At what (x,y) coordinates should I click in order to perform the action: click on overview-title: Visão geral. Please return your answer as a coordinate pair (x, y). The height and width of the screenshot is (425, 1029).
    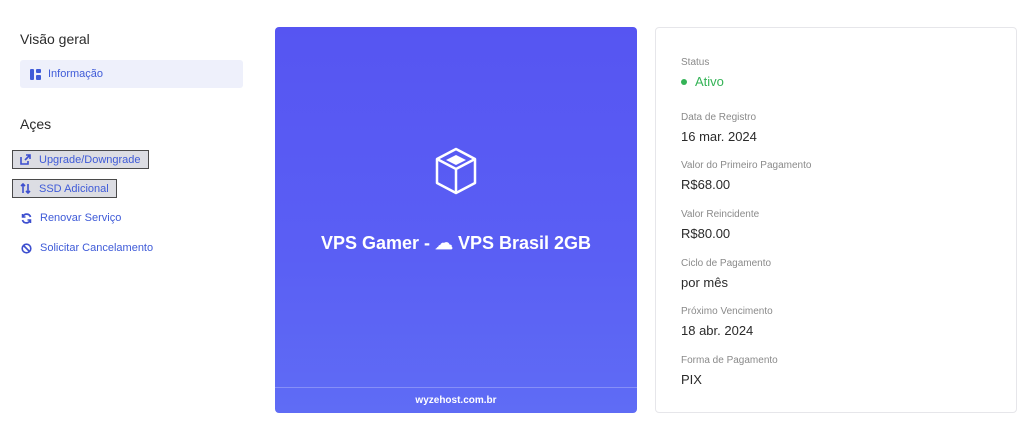
    Looking at the image, I should click on (55, 39).